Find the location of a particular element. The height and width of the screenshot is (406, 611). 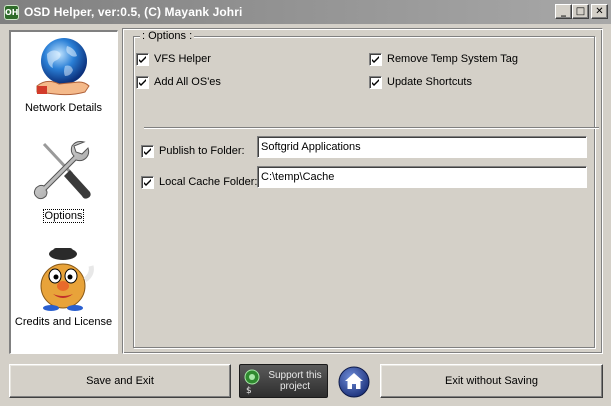

publish-to-folder-checkbox: Publish to Folder: is located at coordinates (193, 151).